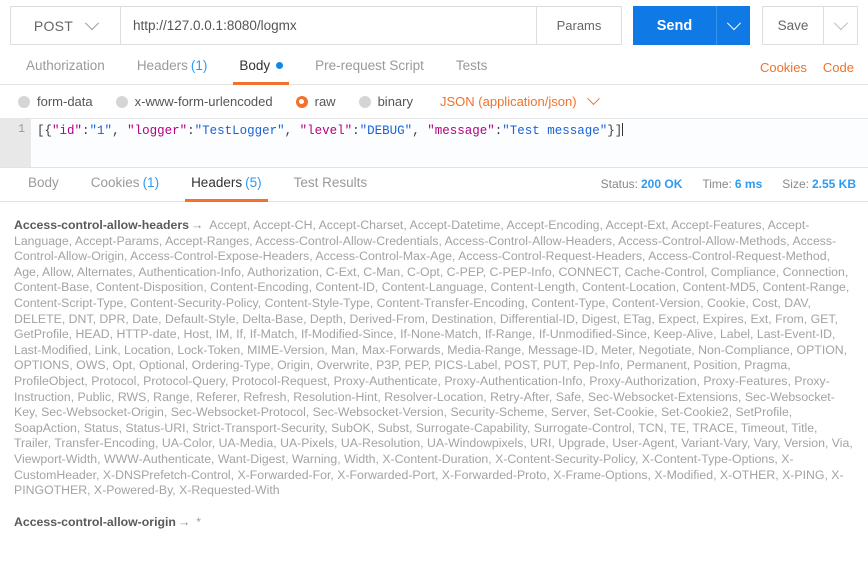 Image resolution: width=868 pixels, height=584 pixels. Describe the element at coordinates (717, 184) in the screenshot. I see `response-time-label: Time:` at that location.